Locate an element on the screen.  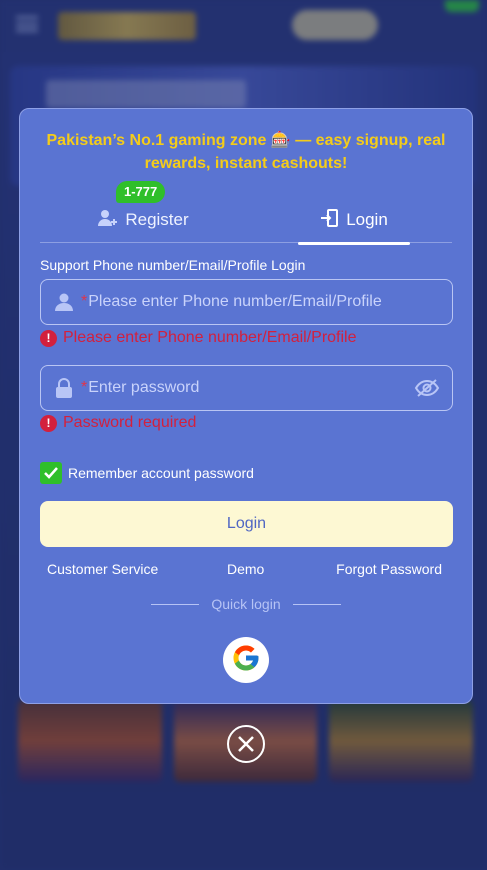
tab-login: Login is located at coordinates (354, 221).